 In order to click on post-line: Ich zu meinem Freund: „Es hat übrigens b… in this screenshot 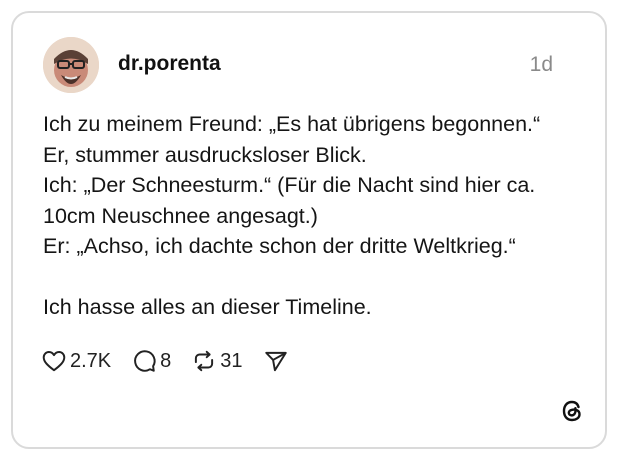, I will do `click(292, 124)`.